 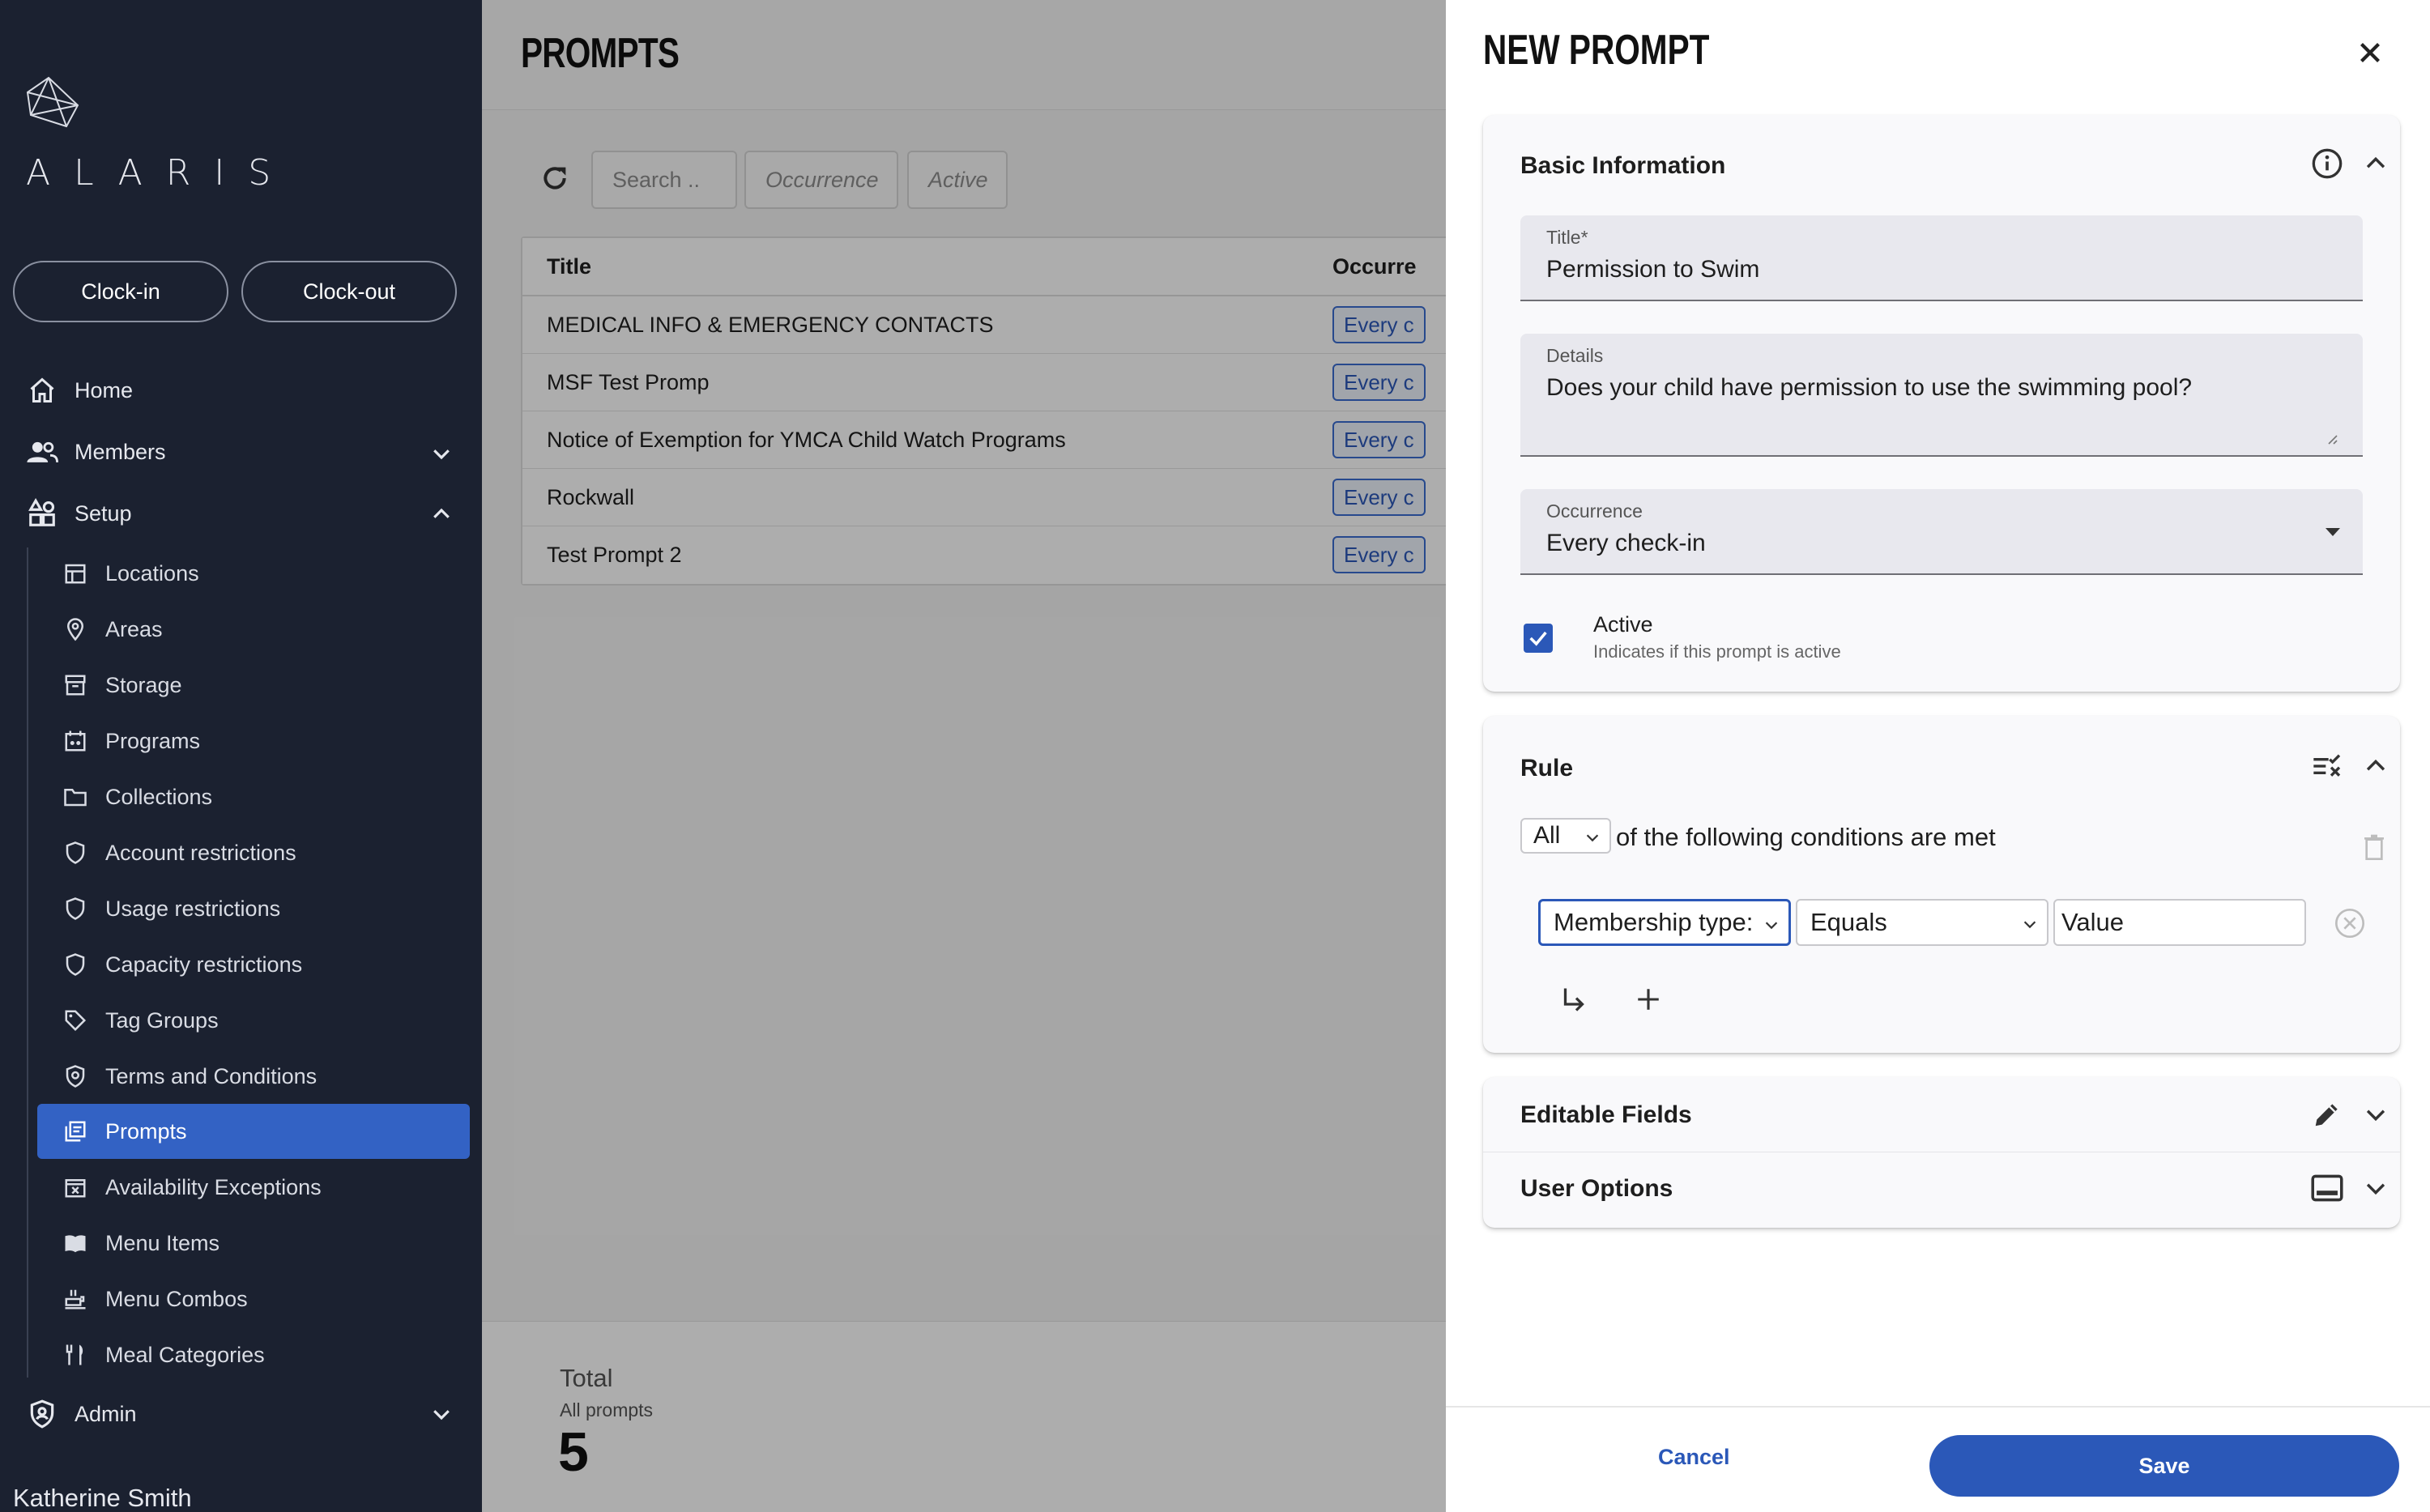 What do you see at coordinates (134, 628) in the screenshot?
I see `sidebar-item-label: Areas` at bounding box center [134, 628].